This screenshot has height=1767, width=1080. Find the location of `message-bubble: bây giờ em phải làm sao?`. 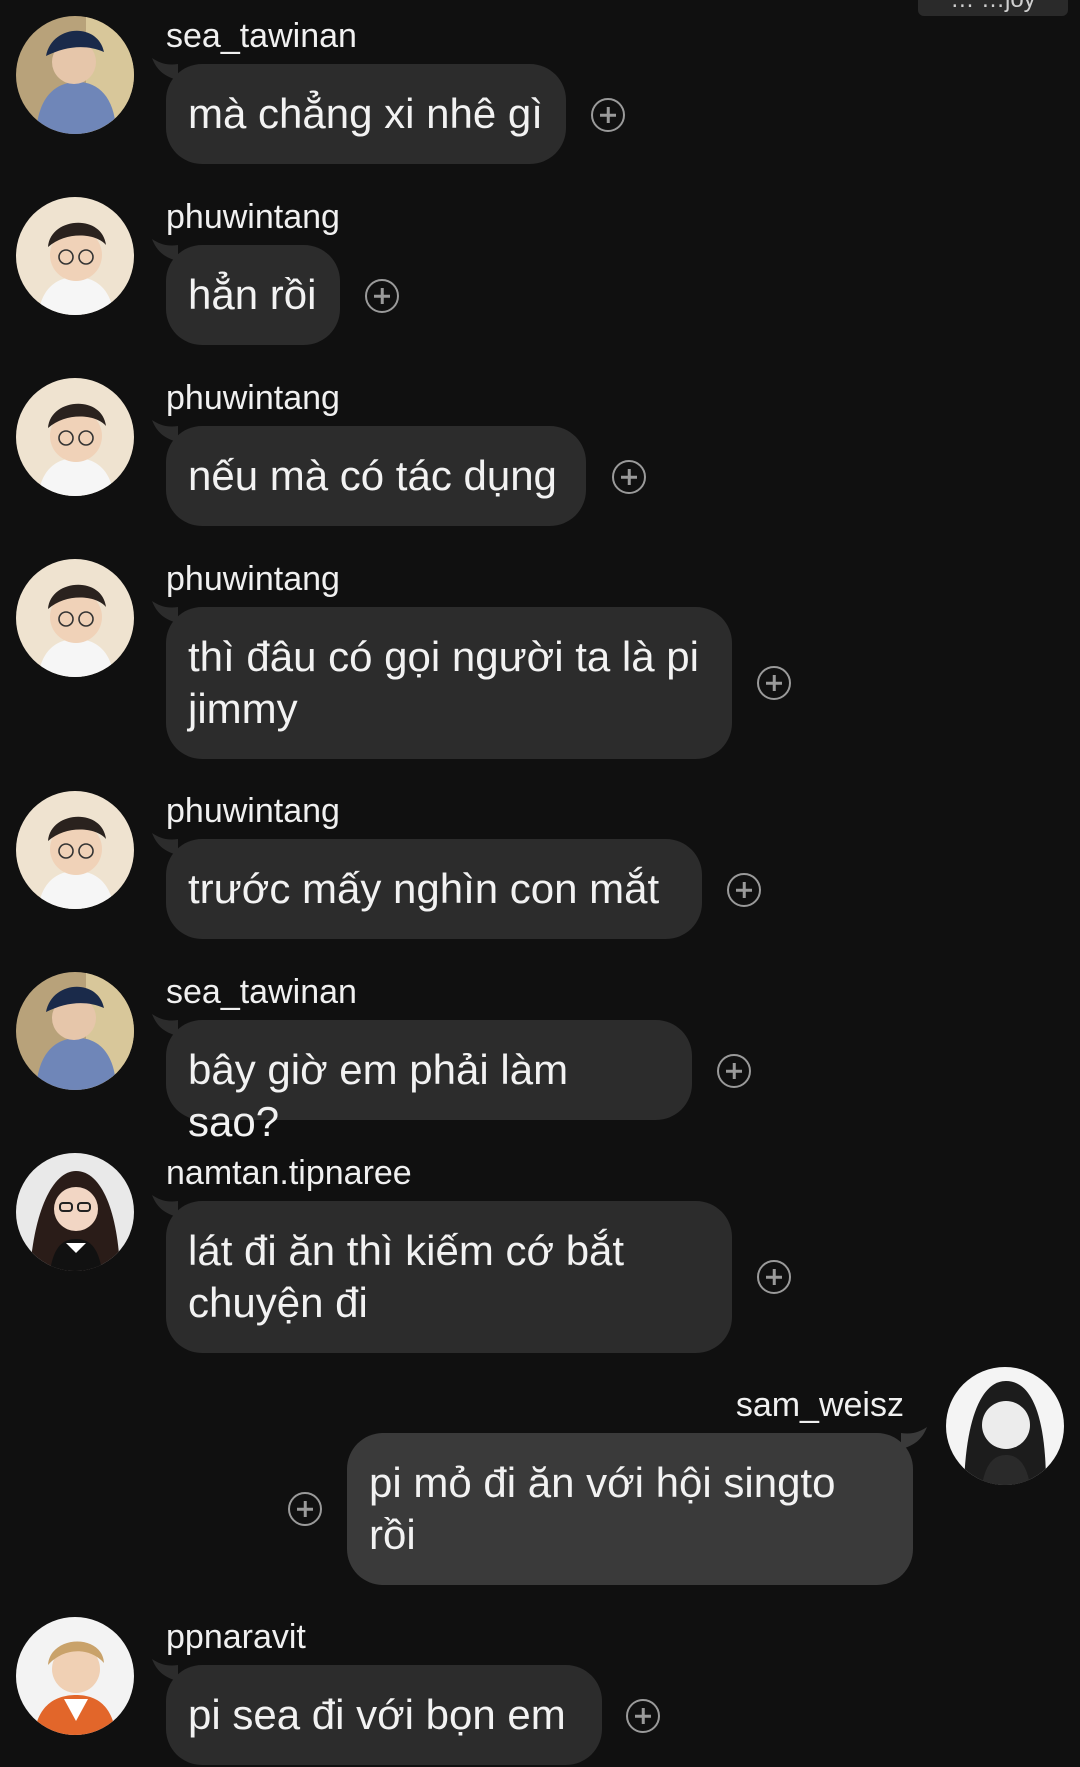

message-bubble: bây giờ em phải làm sao? is located at coordinates (422, 1079).